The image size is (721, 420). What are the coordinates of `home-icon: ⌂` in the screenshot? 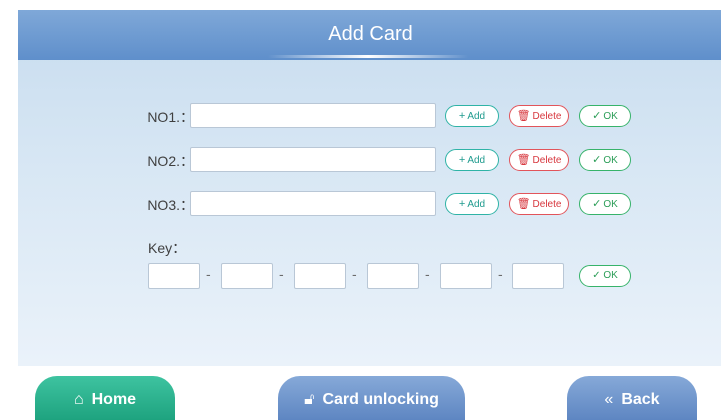 It's located at (78, 399).